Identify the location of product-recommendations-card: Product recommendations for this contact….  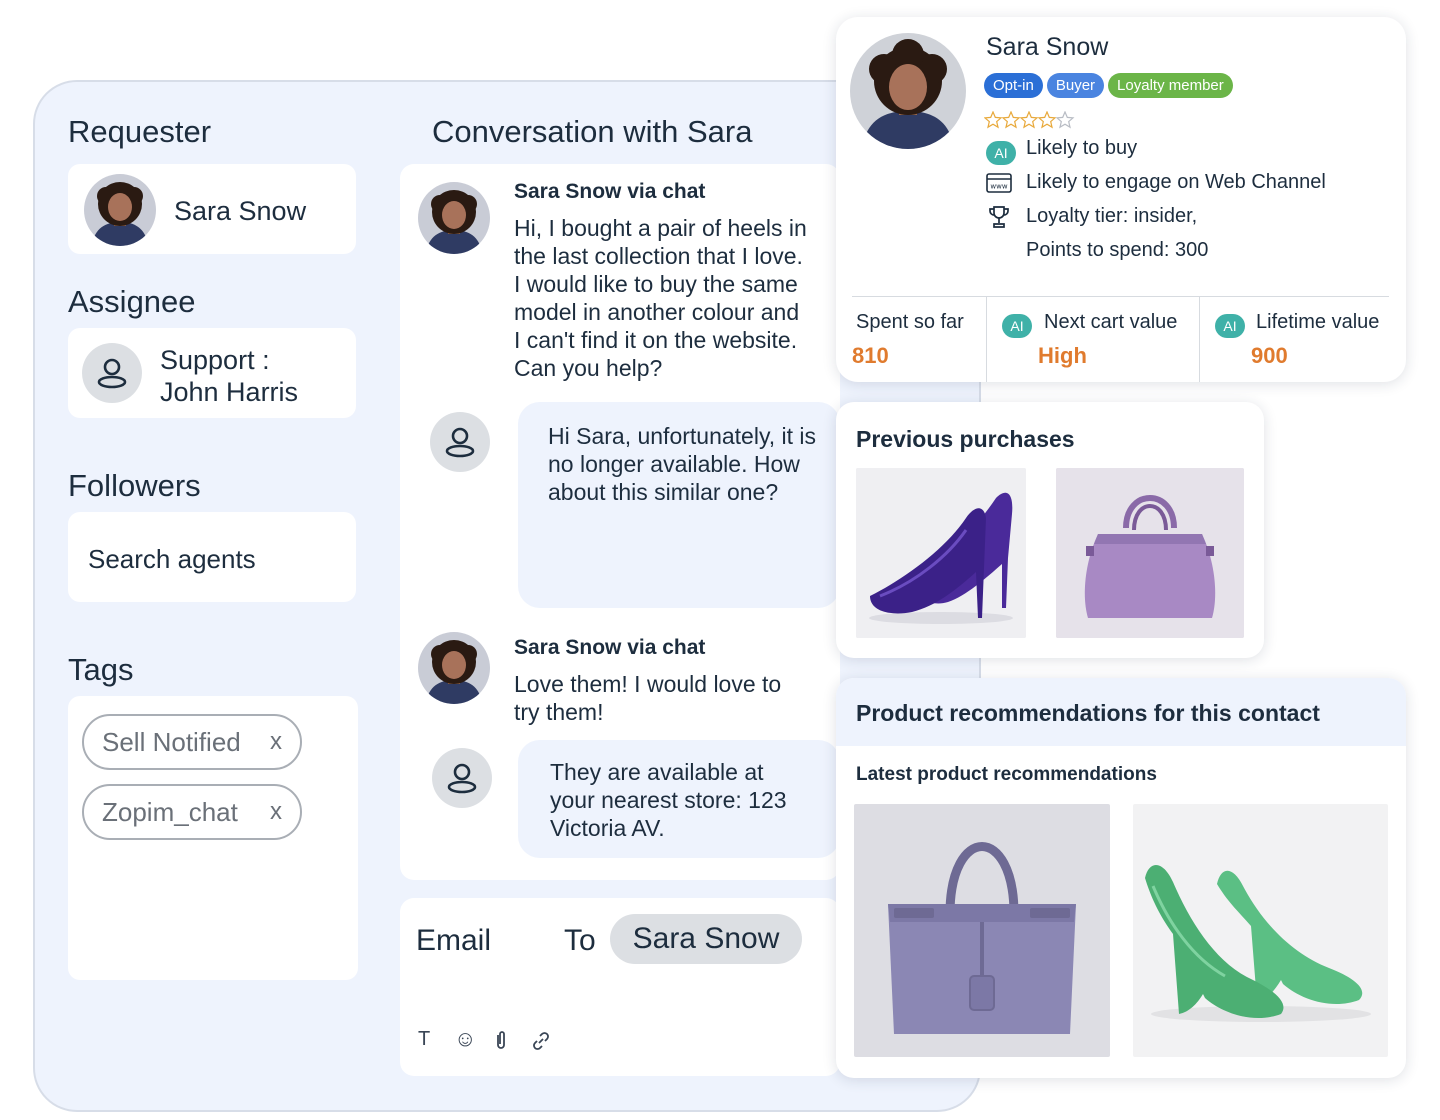
(1121, 878).